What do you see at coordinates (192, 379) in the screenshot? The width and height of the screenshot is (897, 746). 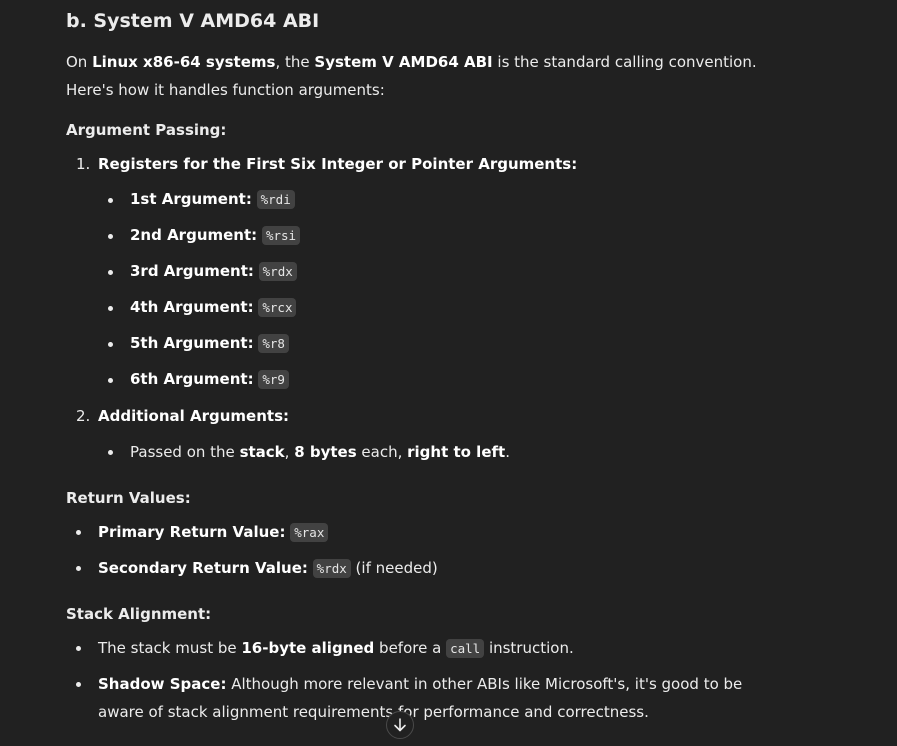 I see `arg-label: 6th Argument:` at bounding box center [192, 379].